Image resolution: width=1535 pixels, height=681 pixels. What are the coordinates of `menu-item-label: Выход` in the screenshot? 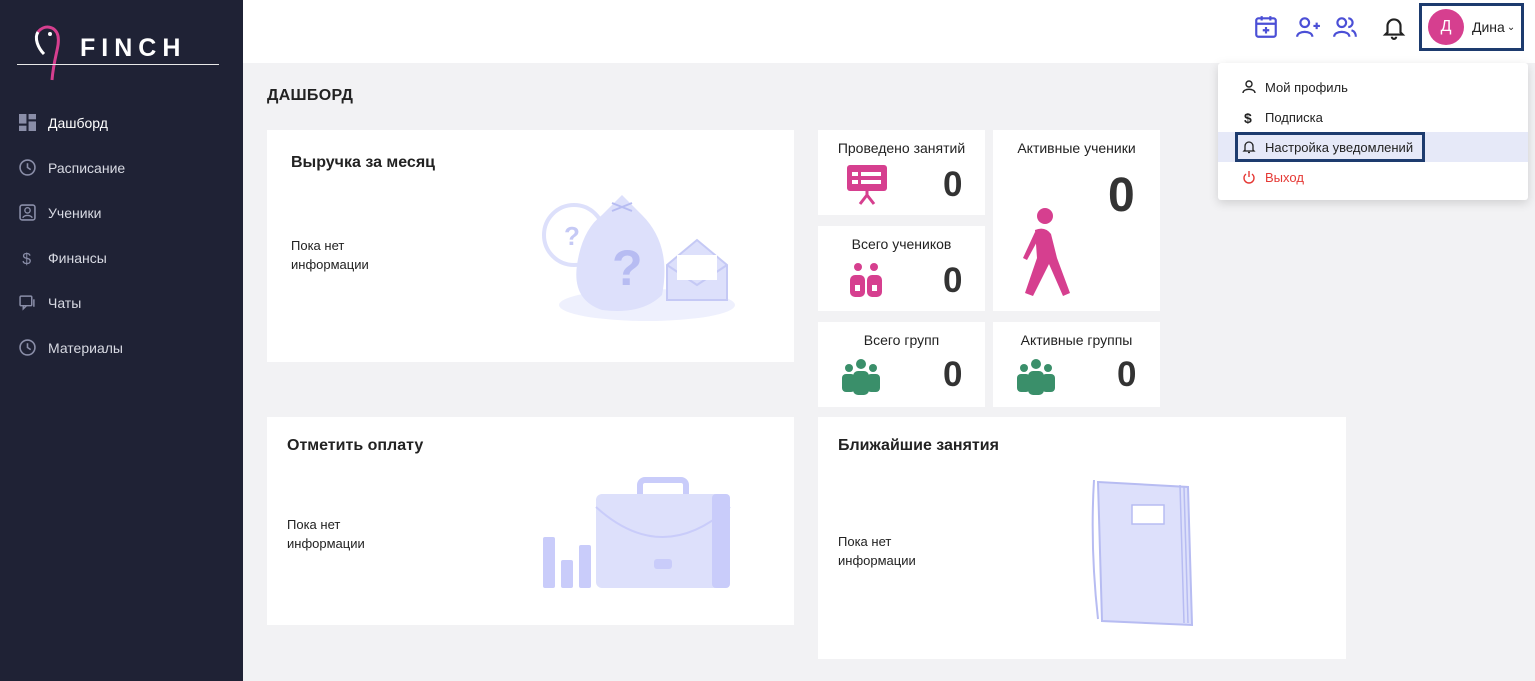 It's located at (1284, 177).